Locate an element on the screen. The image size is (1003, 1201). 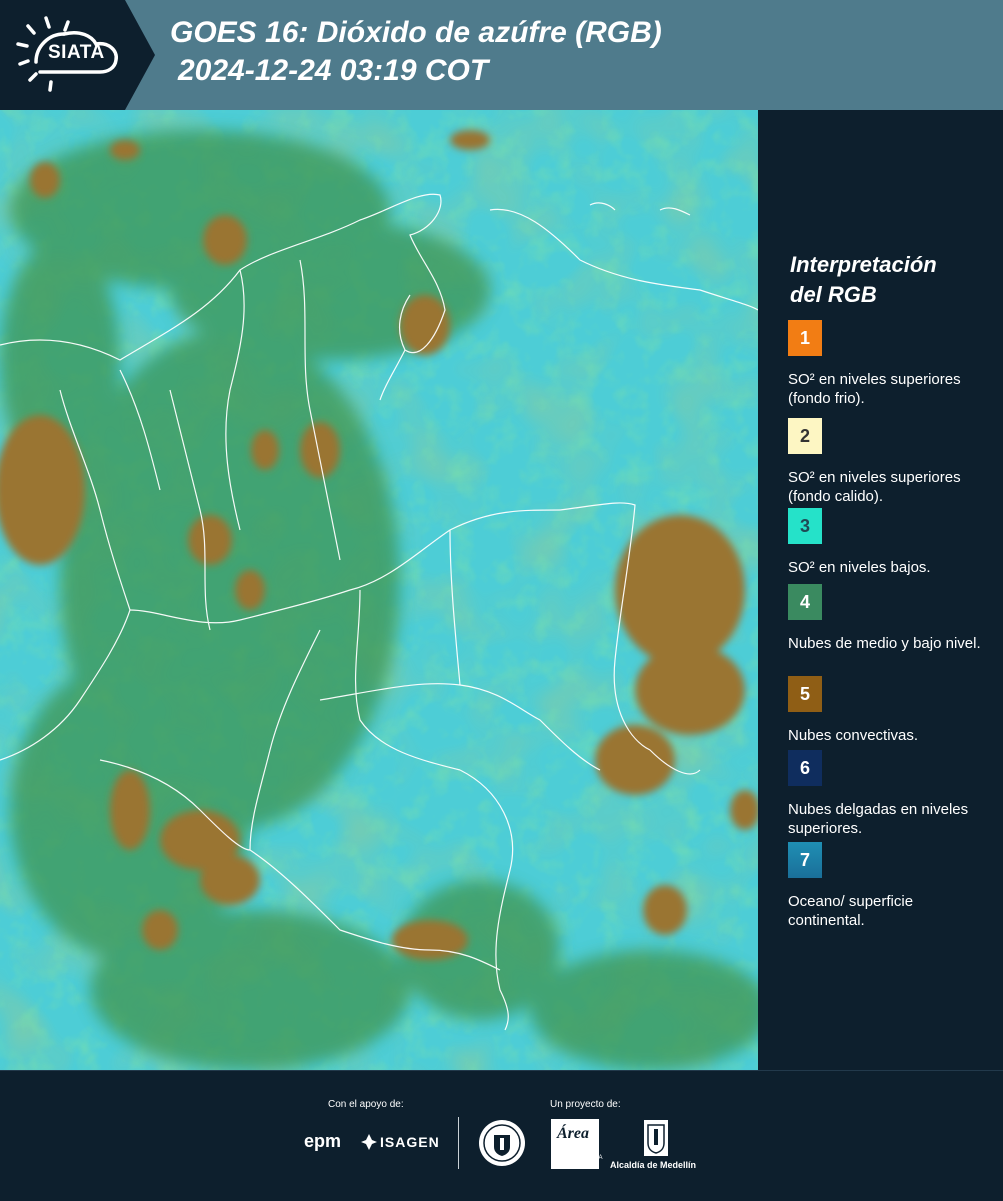
epm-logo: epm is located at coordinates (323, 1141).